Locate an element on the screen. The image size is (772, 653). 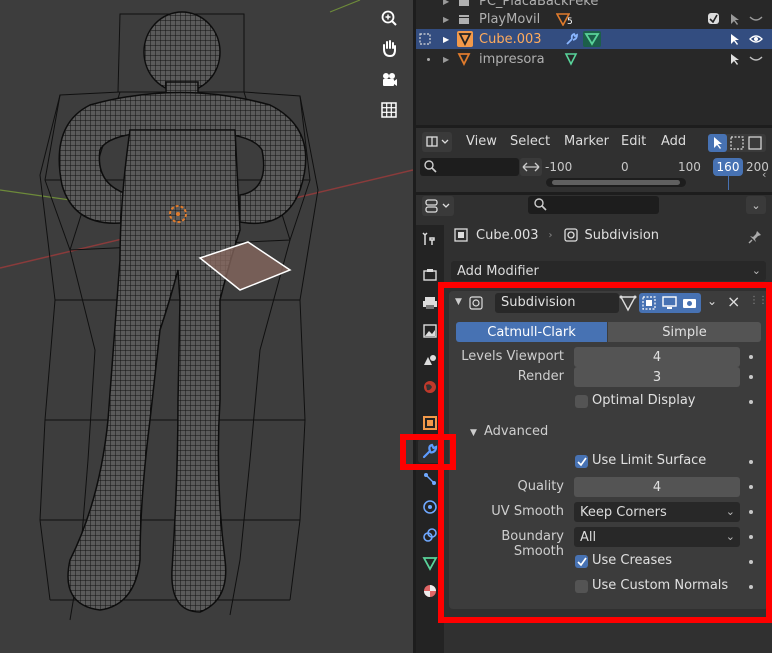
render-camera-icon is located at coordinates (430, 275).